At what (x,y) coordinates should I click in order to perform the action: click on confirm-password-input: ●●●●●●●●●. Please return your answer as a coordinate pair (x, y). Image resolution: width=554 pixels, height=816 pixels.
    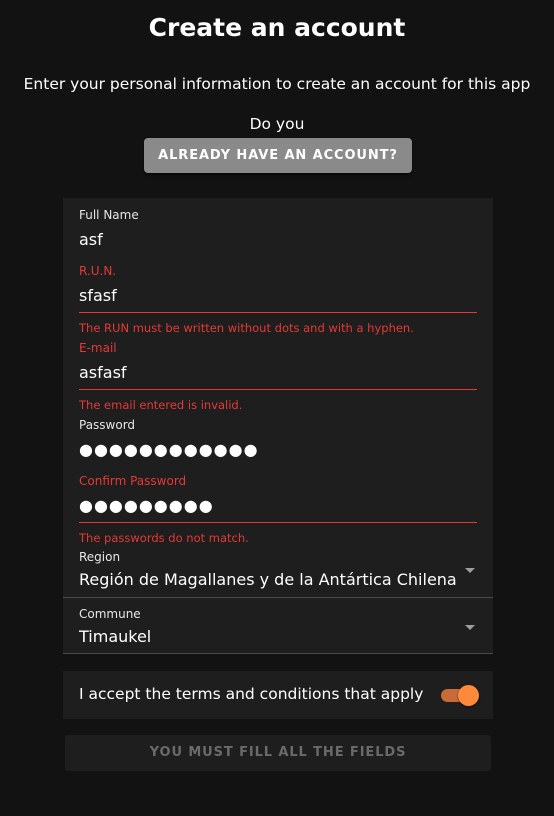
    Looking at the image, I should click on (278, 506).